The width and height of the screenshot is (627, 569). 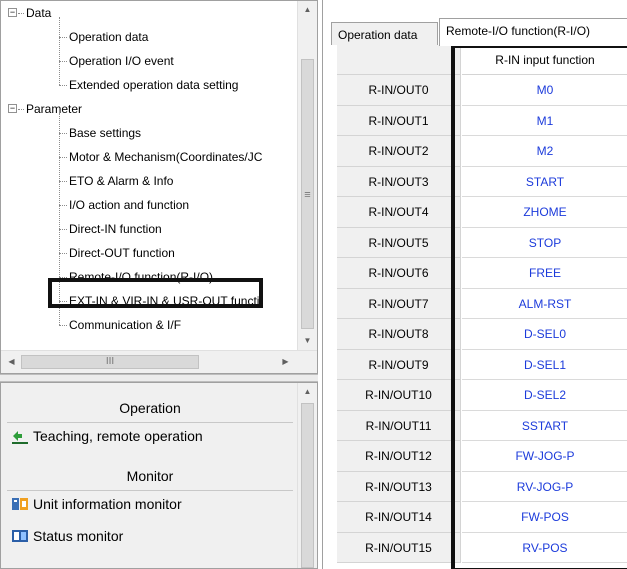 I want to click on hscrollbar-thumb: III, so click(x=110, y=362).